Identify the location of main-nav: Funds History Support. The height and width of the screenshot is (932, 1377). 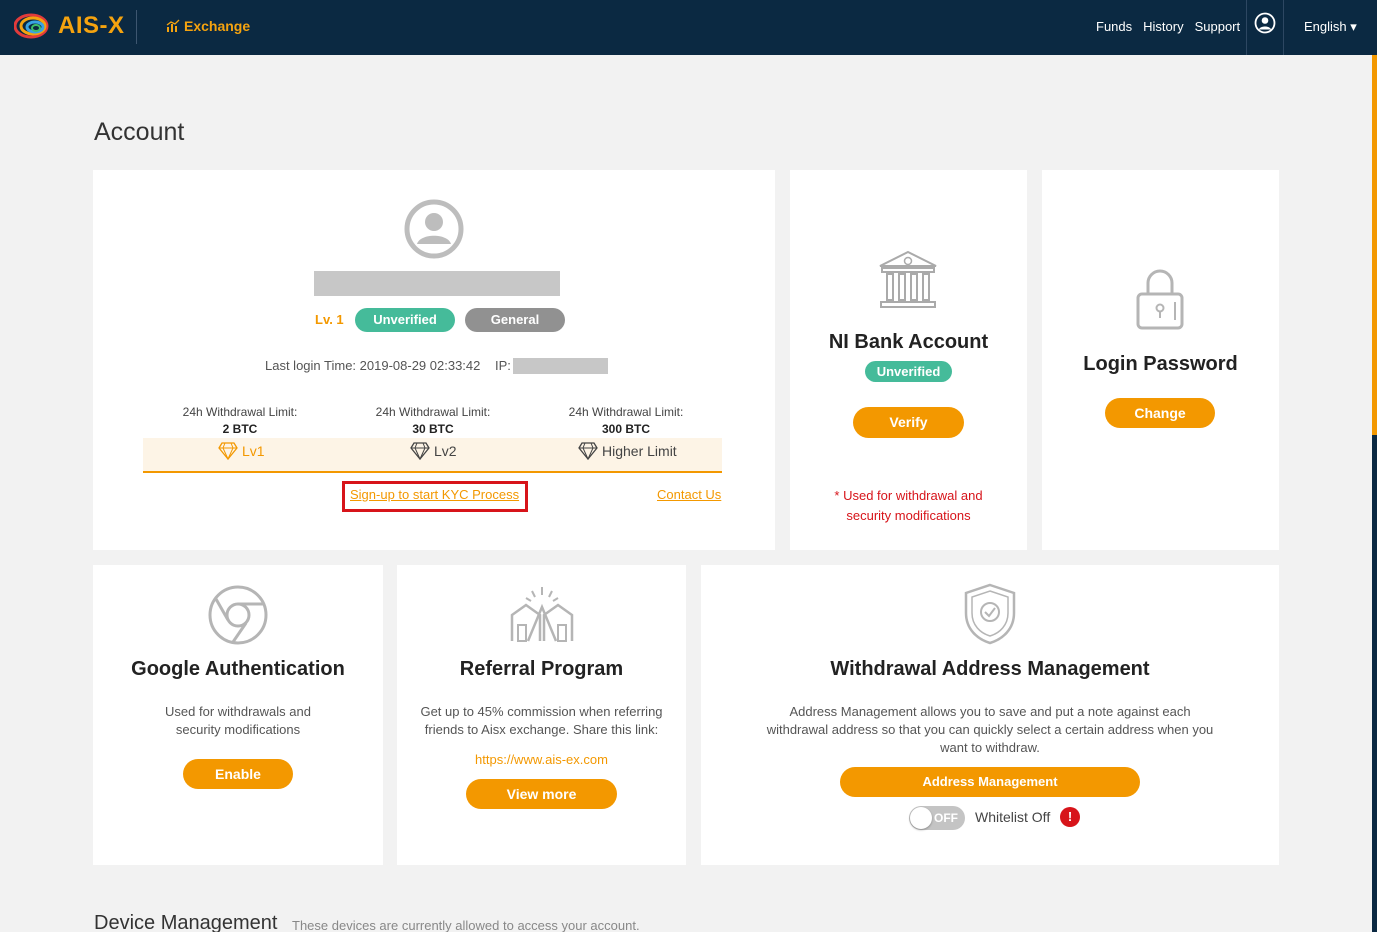
(1168, 26).